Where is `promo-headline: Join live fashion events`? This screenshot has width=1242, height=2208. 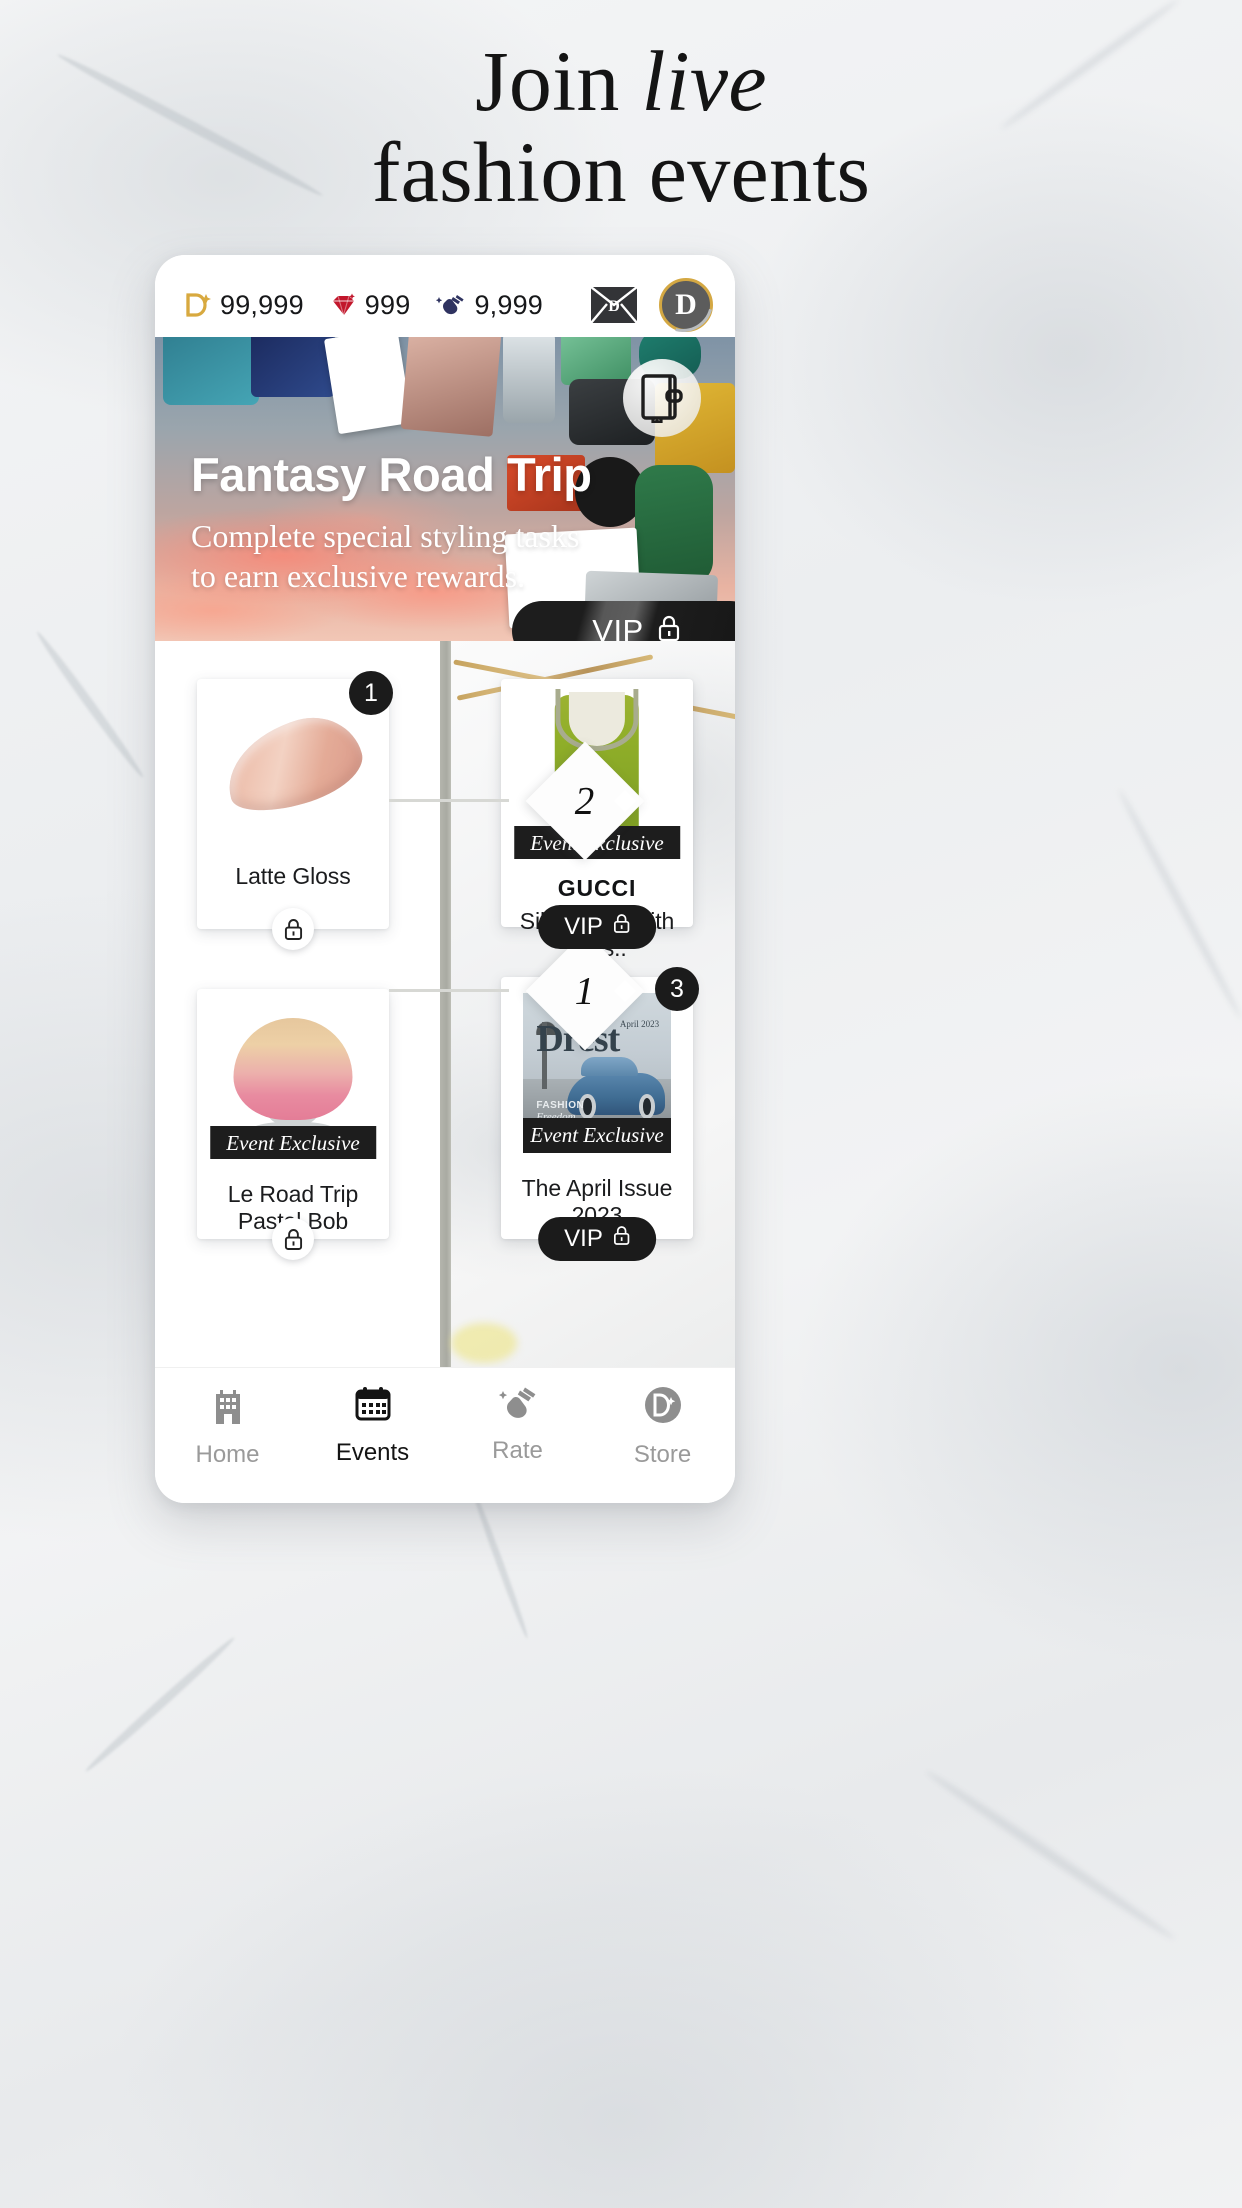
promo-headline: Join live fashion events is located at coordinates (621, 127).